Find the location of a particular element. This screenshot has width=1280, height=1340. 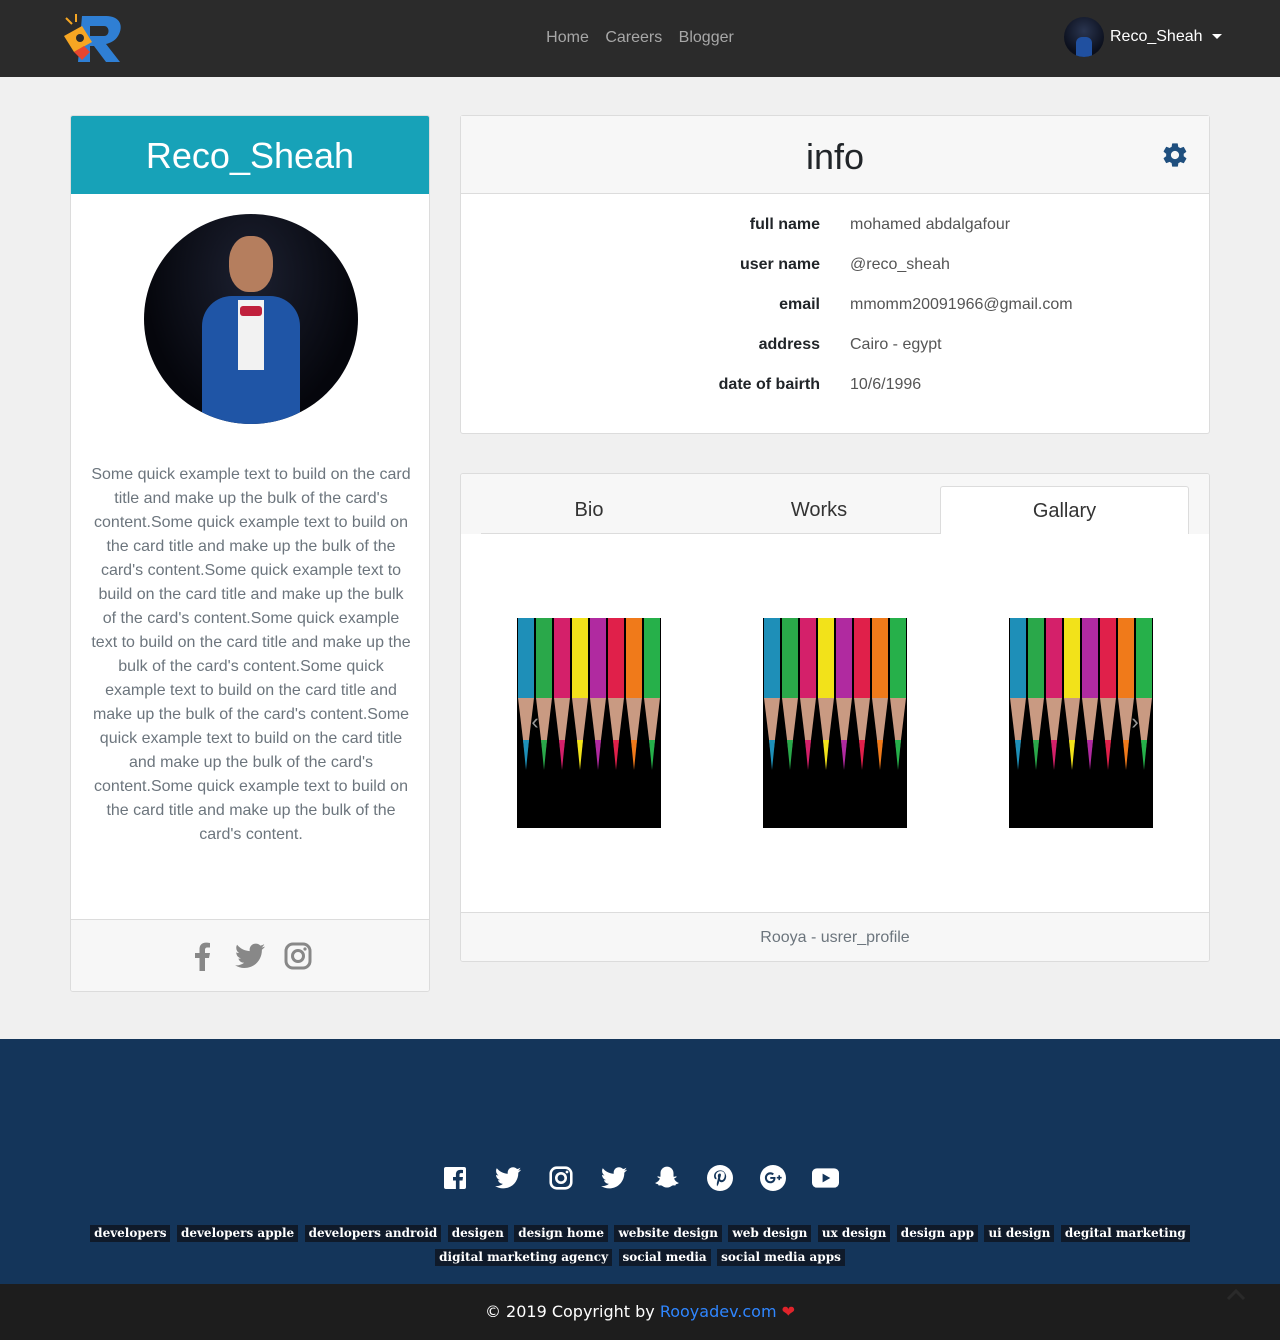

footer-social-icons is located at coordinates (640, 1177).